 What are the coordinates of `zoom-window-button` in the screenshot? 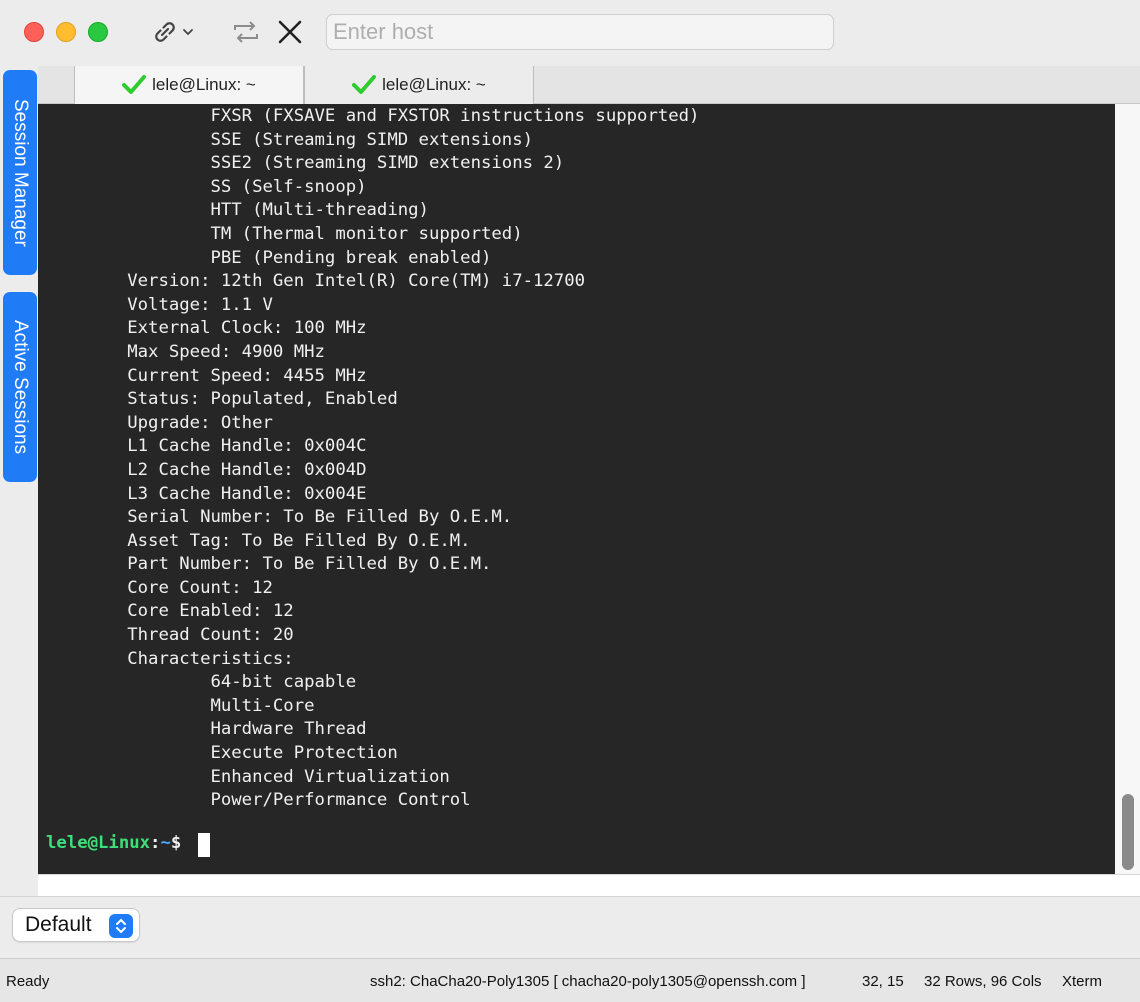 It's located at (98, 32).